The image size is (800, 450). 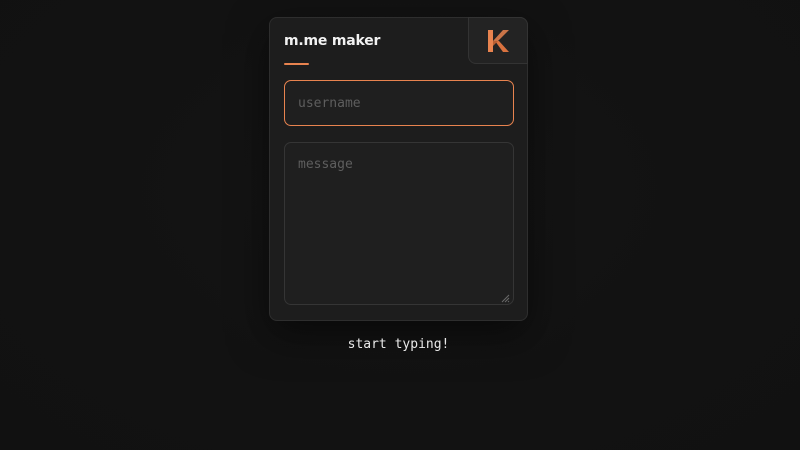 What do you see at coordinates (332, 41) in the screenshot?
I see `app-title: m.me maker` at bounding box center [332, 41].